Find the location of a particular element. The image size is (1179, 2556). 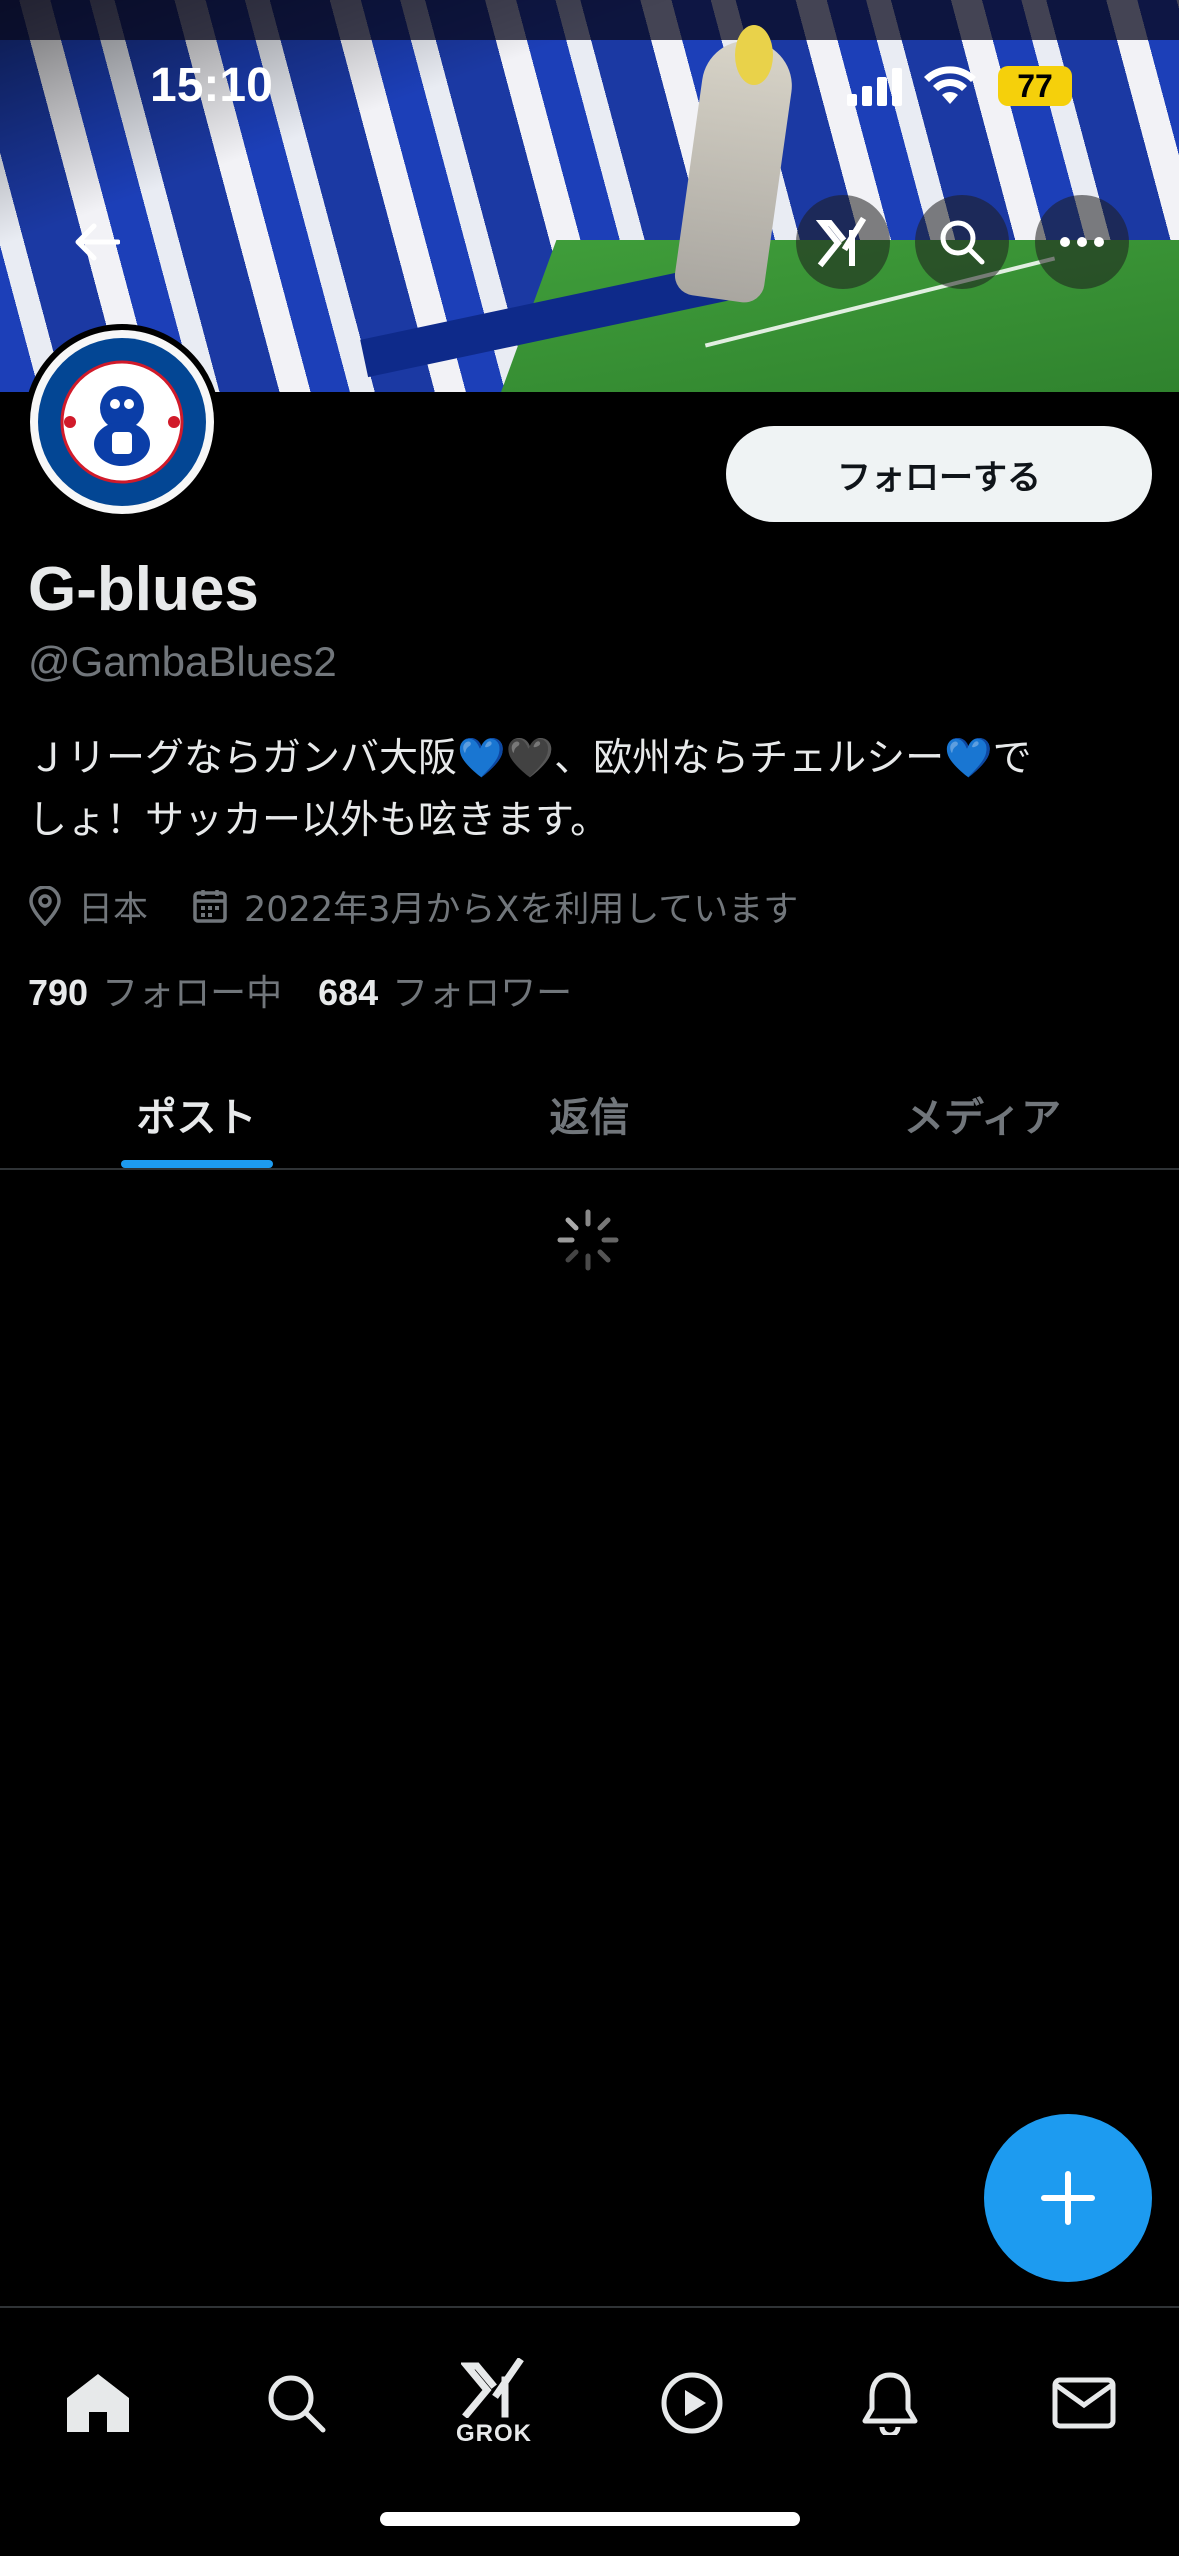

compose-post-button is located at coordinates (1068, 2198).